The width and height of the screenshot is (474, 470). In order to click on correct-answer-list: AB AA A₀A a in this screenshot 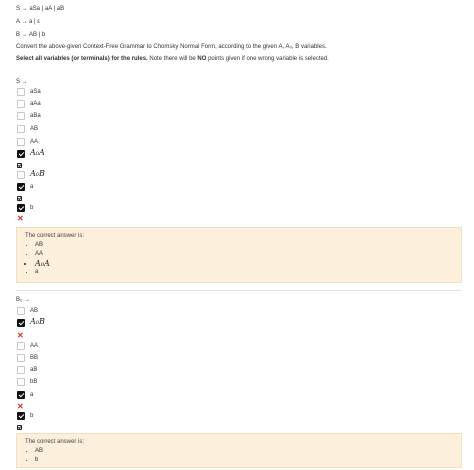, I will do `click(38, 259)`.